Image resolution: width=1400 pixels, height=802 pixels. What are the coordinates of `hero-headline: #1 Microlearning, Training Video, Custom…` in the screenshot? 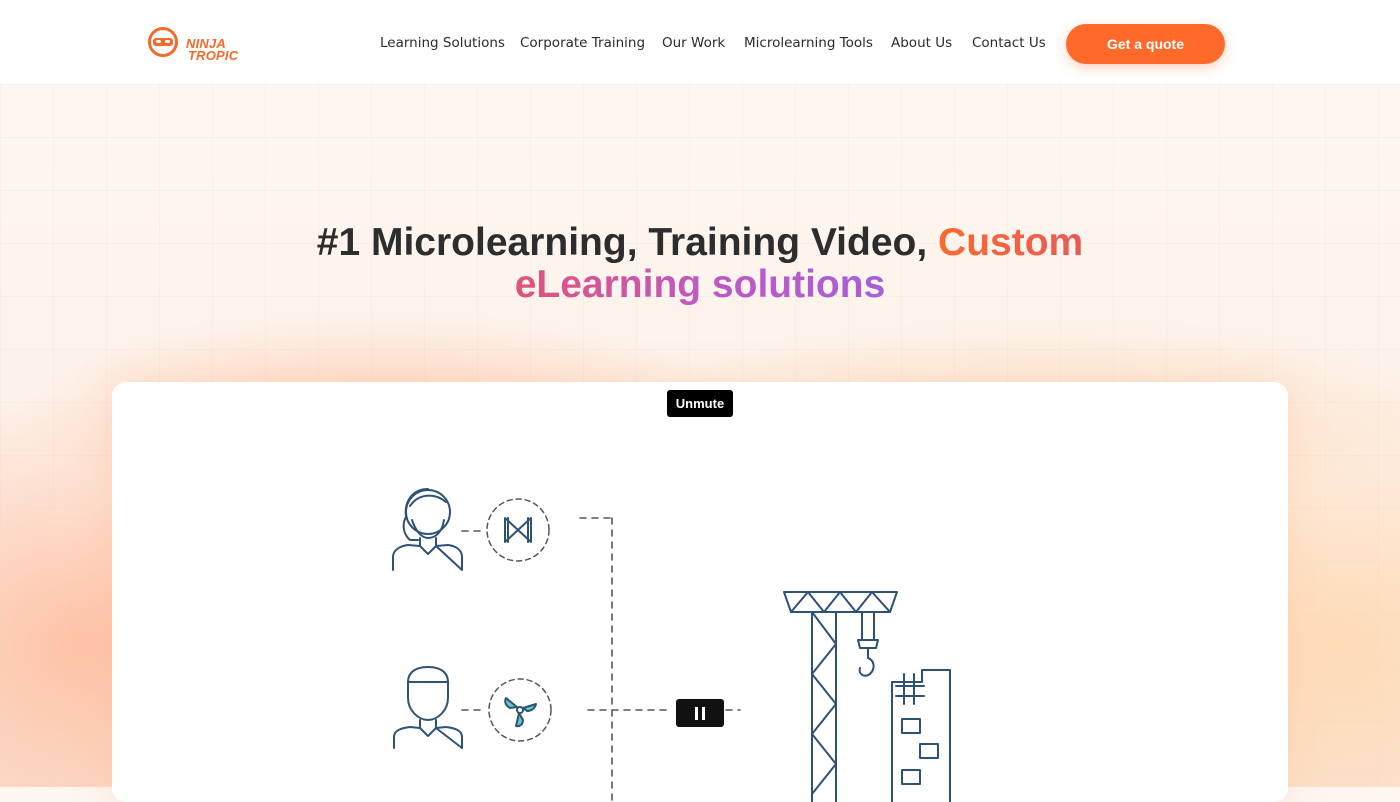 It's located at (700, 264).